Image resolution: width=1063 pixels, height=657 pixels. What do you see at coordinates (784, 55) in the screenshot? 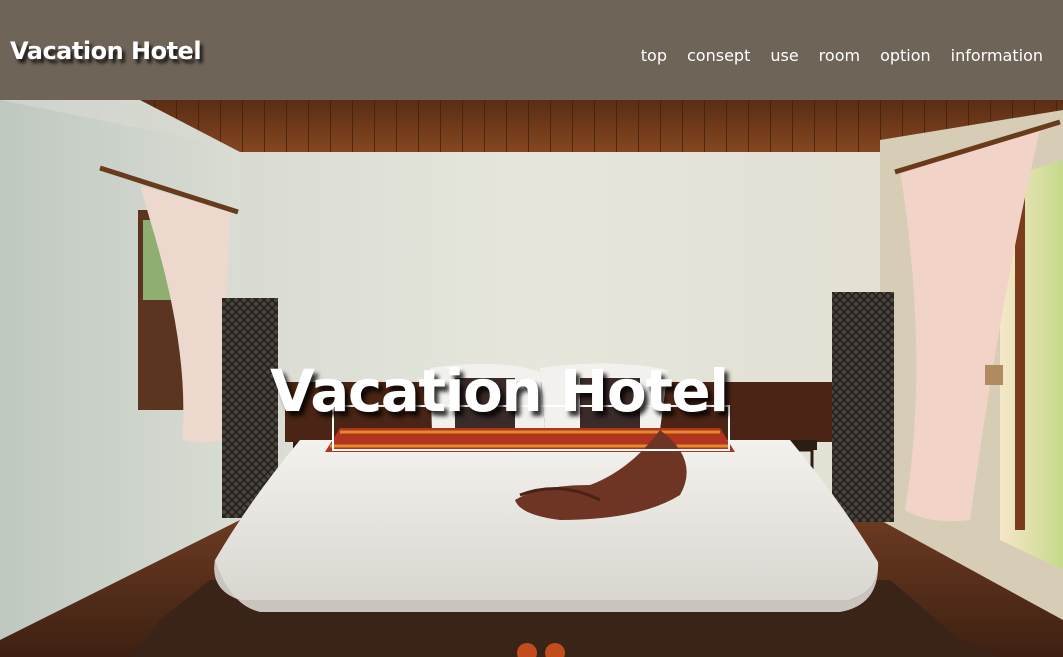
I see `nav-item-use: use` at bounding box center [784, 55].